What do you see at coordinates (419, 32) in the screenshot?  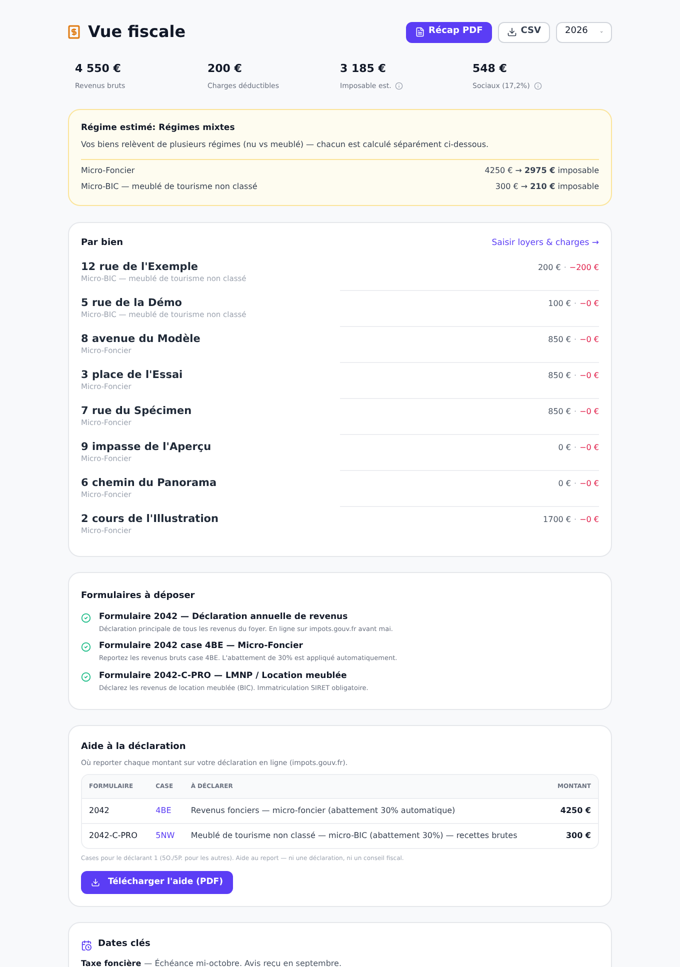 I see `document-icon` at bounding box center [419, 32].